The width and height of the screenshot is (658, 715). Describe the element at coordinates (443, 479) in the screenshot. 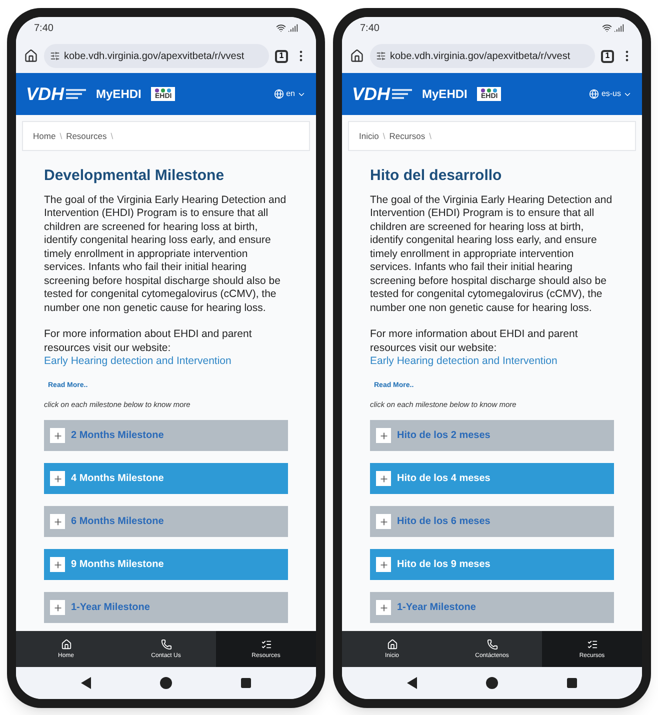

I see `milestone-label: Hito de los 4 meses` at that location.